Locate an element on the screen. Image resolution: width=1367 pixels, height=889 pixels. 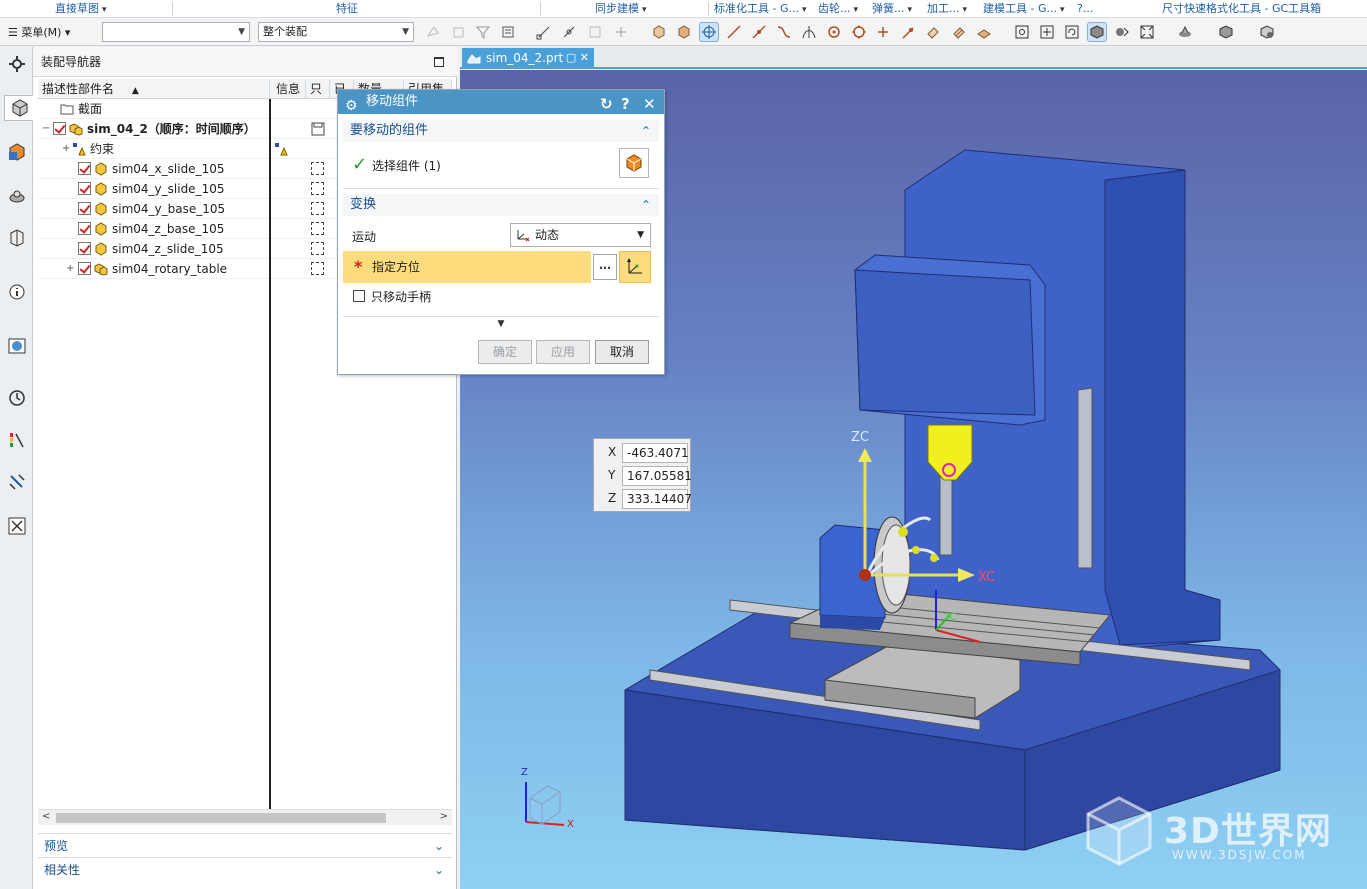
arc-center-icon is located at coordinates (834, 32).